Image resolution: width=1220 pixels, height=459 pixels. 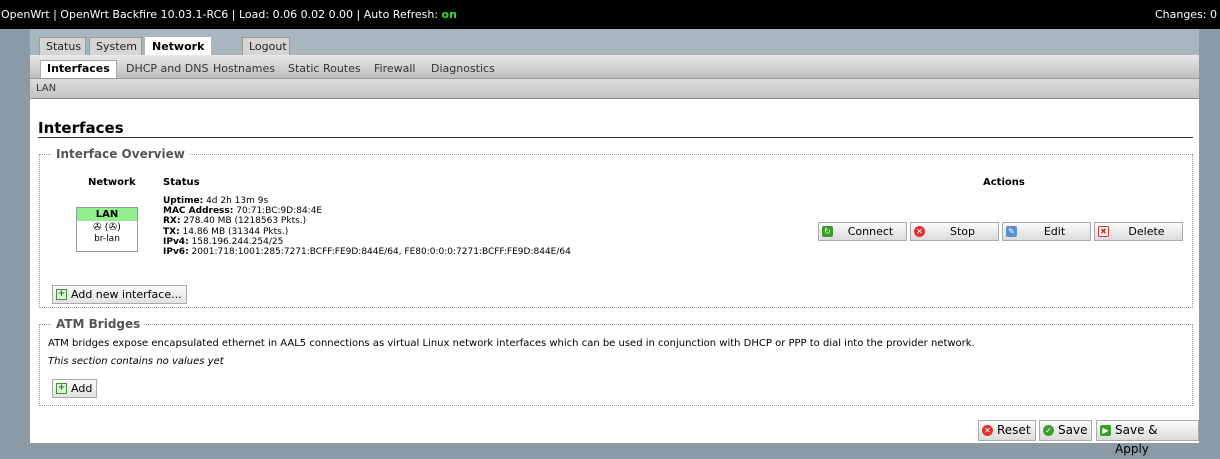 I want to click on network-name: LAN, so click(x=107, y=214).